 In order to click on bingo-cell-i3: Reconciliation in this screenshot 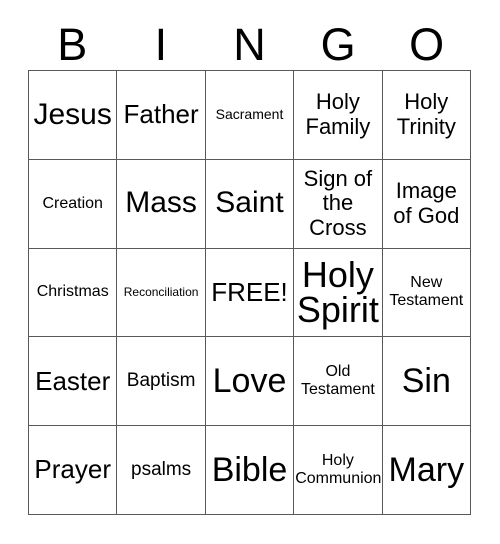, I will do `click(161, 293)`.